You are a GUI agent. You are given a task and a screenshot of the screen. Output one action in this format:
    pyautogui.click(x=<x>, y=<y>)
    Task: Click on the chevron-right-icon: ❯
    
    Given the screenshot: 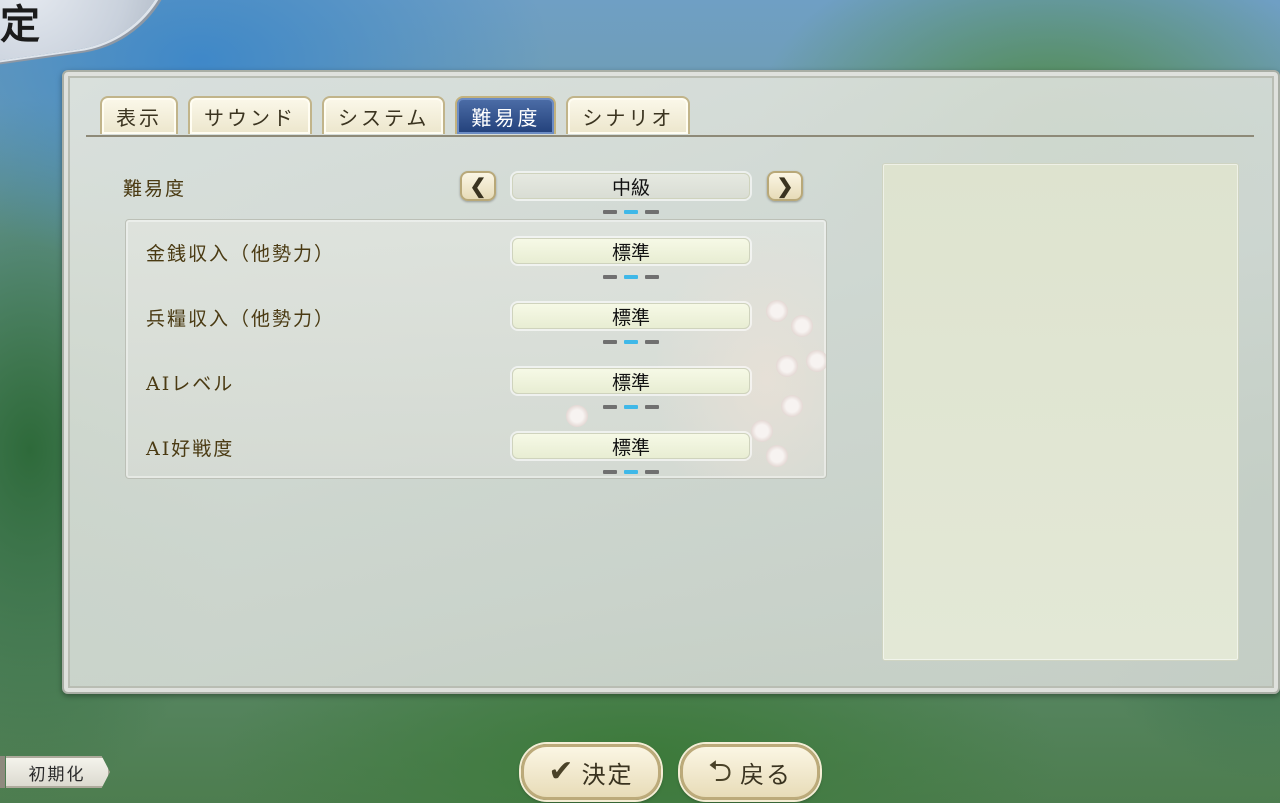 What is the action you would take?
    pyautogui.click(x=785, y=186)
    